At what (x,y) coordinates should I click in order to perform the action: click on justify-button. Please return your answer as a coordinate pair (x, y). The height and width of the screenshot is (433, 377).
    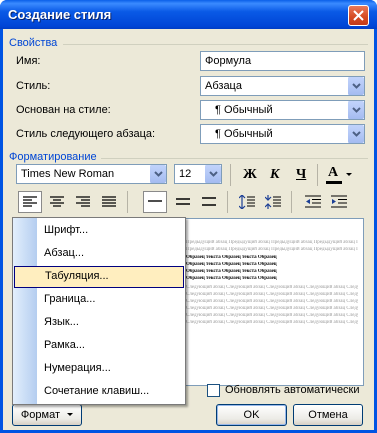
    Looking at the image, I should click on (109, 202).